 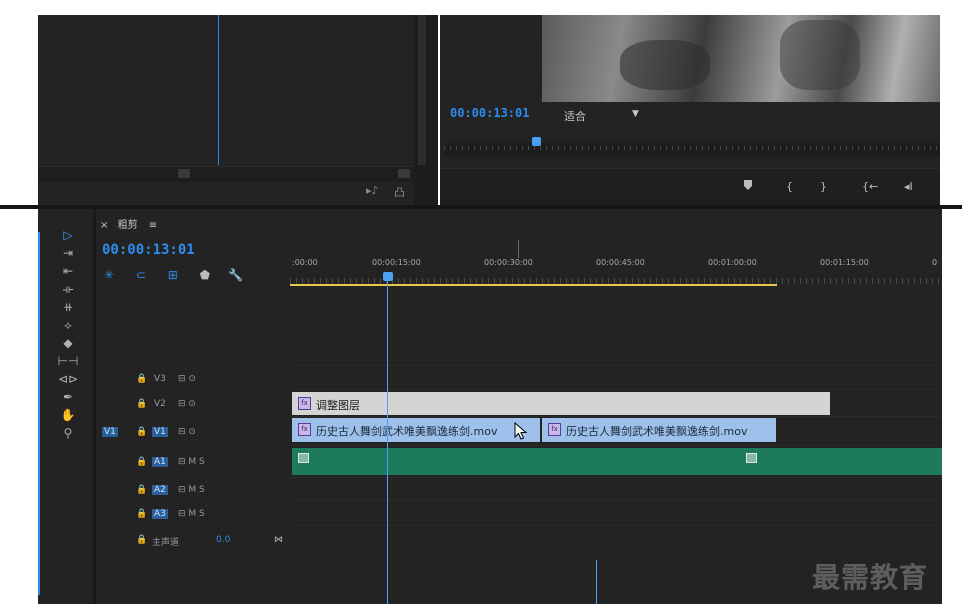 What do you see at coordinates (536, 141) in the screenshot?
I see `program-playhead` at bounding box center [536, 141].